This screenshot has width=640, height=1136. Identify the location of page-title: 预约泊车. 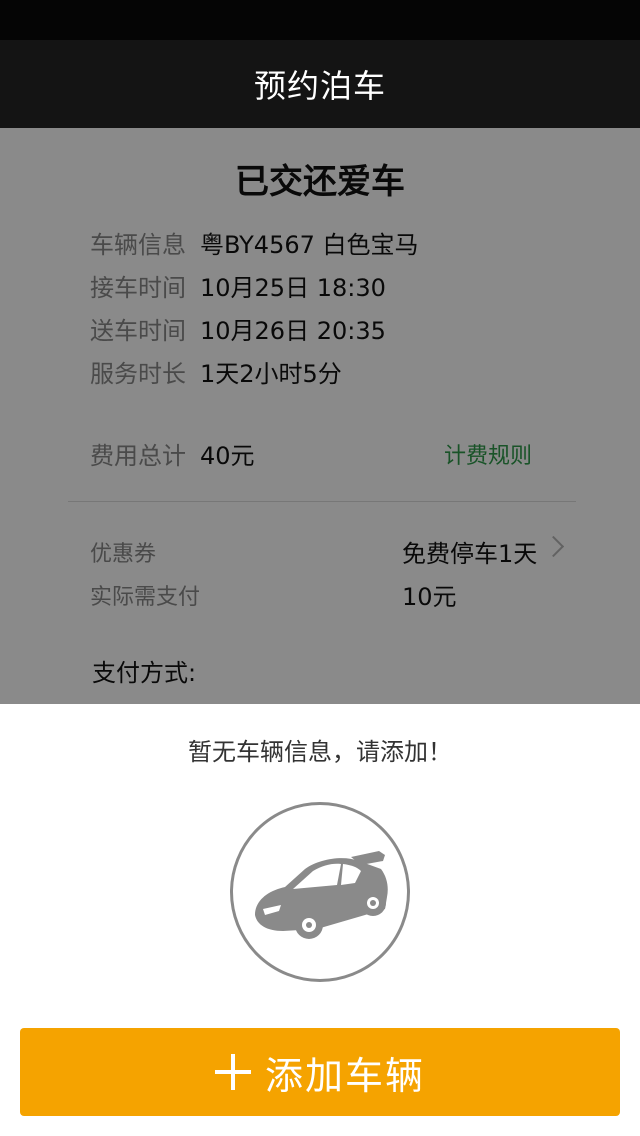
(319, 86).